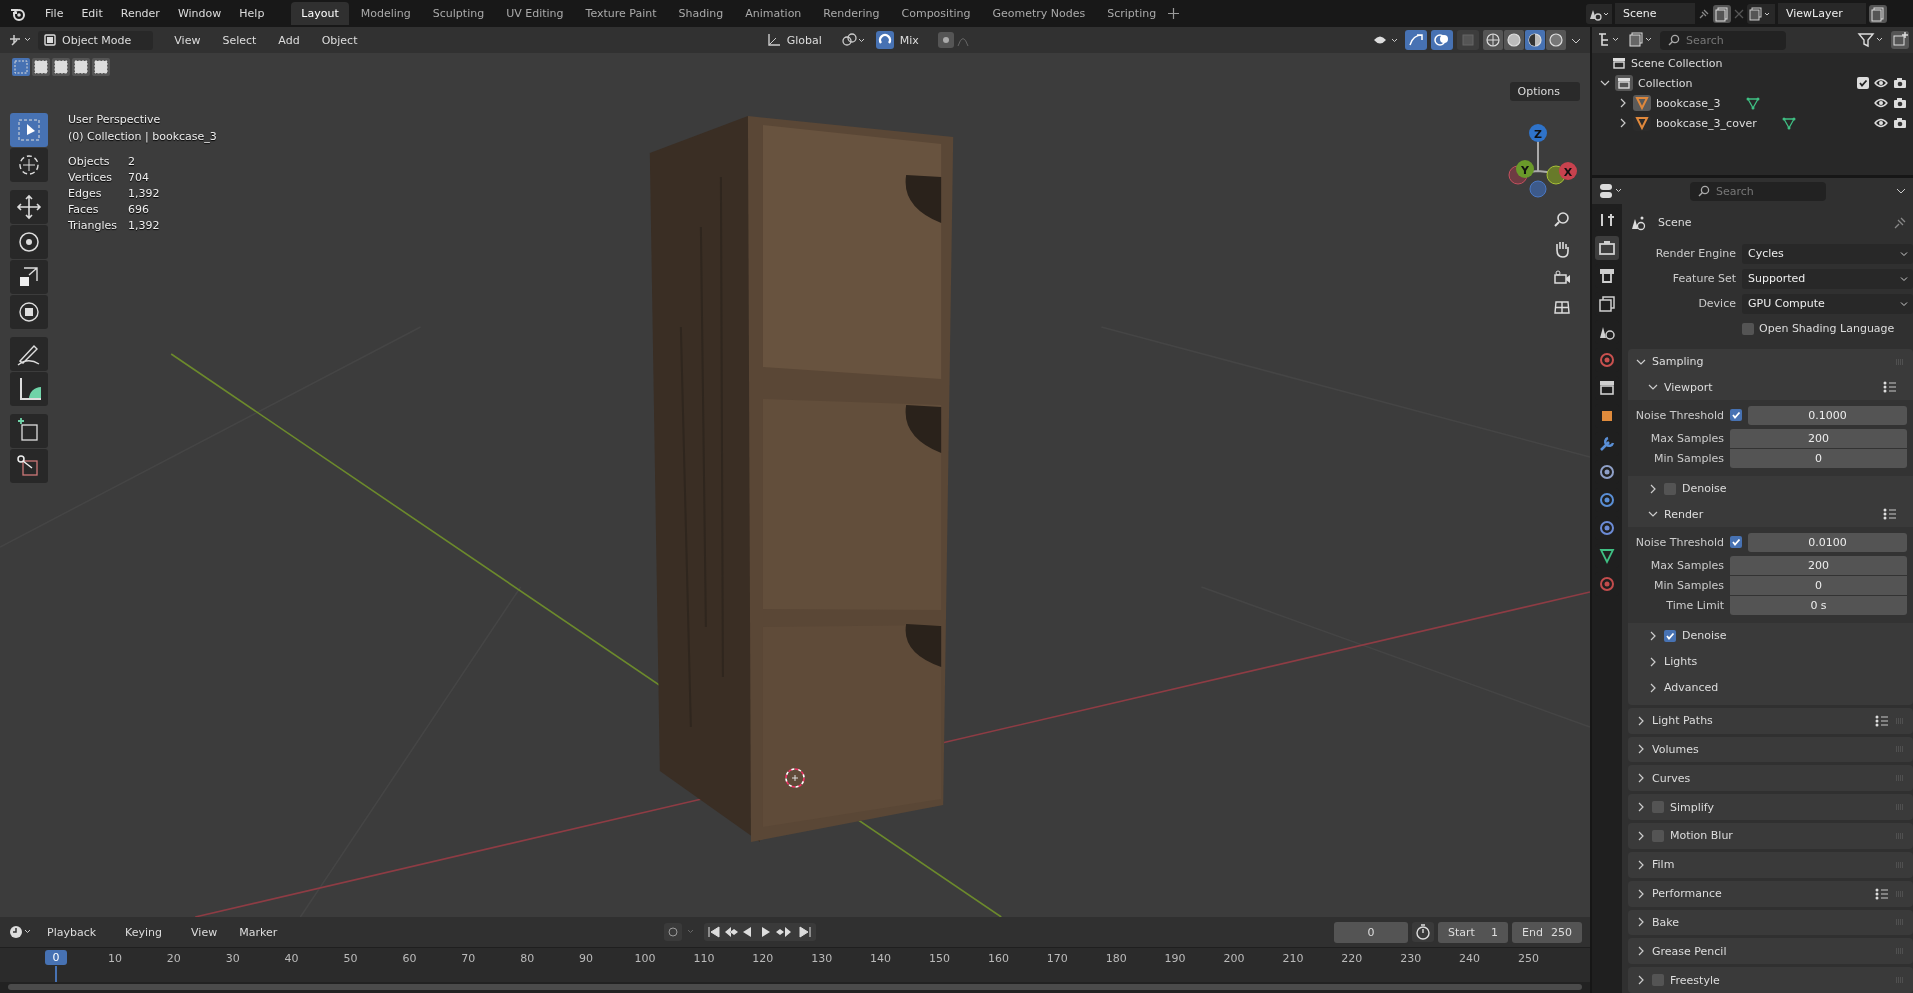 This screenshot has width=1913, height=993. What do you see at coordinates (289, 40) in the screenshot?
I see `menu-item: Add` at bounding box center [289, 40].